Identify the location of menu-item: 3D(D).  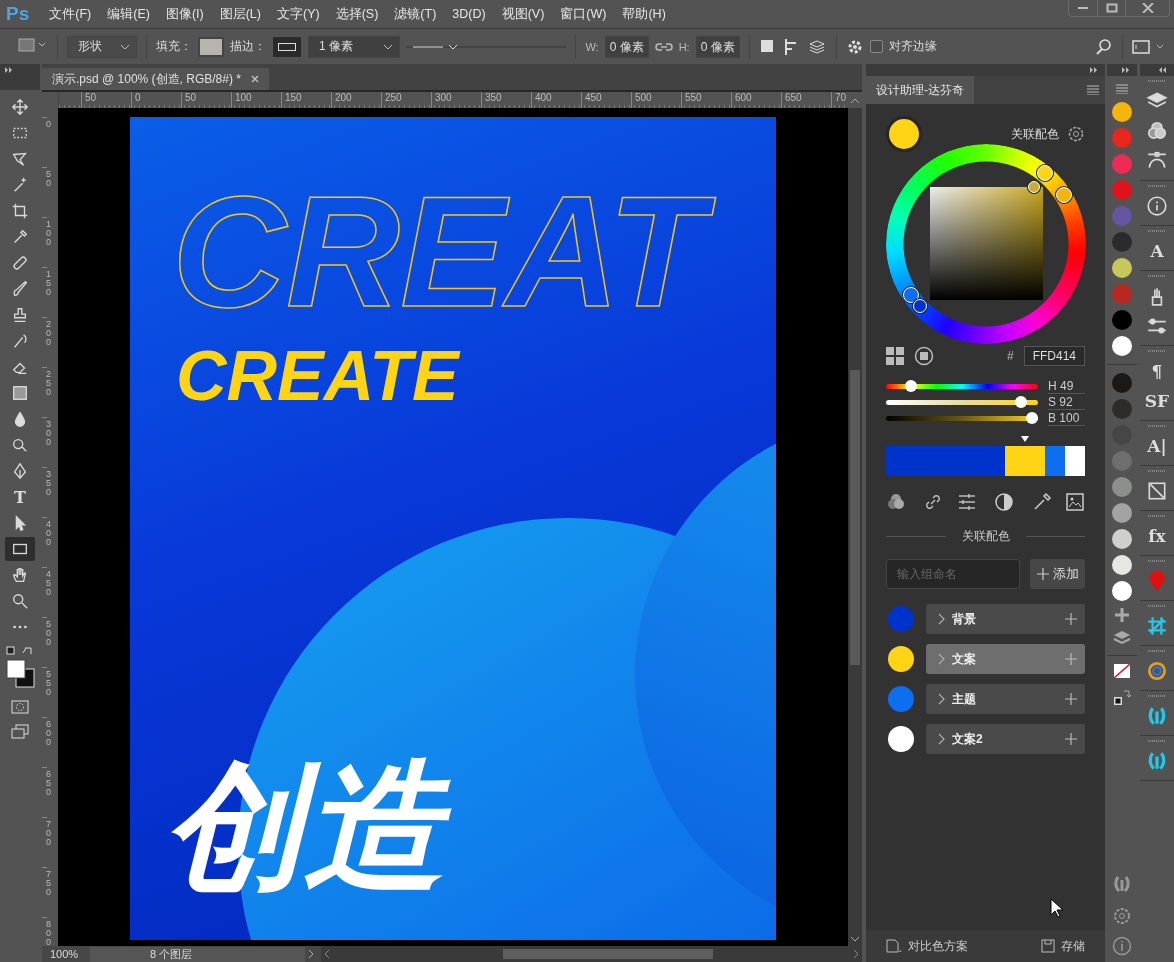
(469, 14).